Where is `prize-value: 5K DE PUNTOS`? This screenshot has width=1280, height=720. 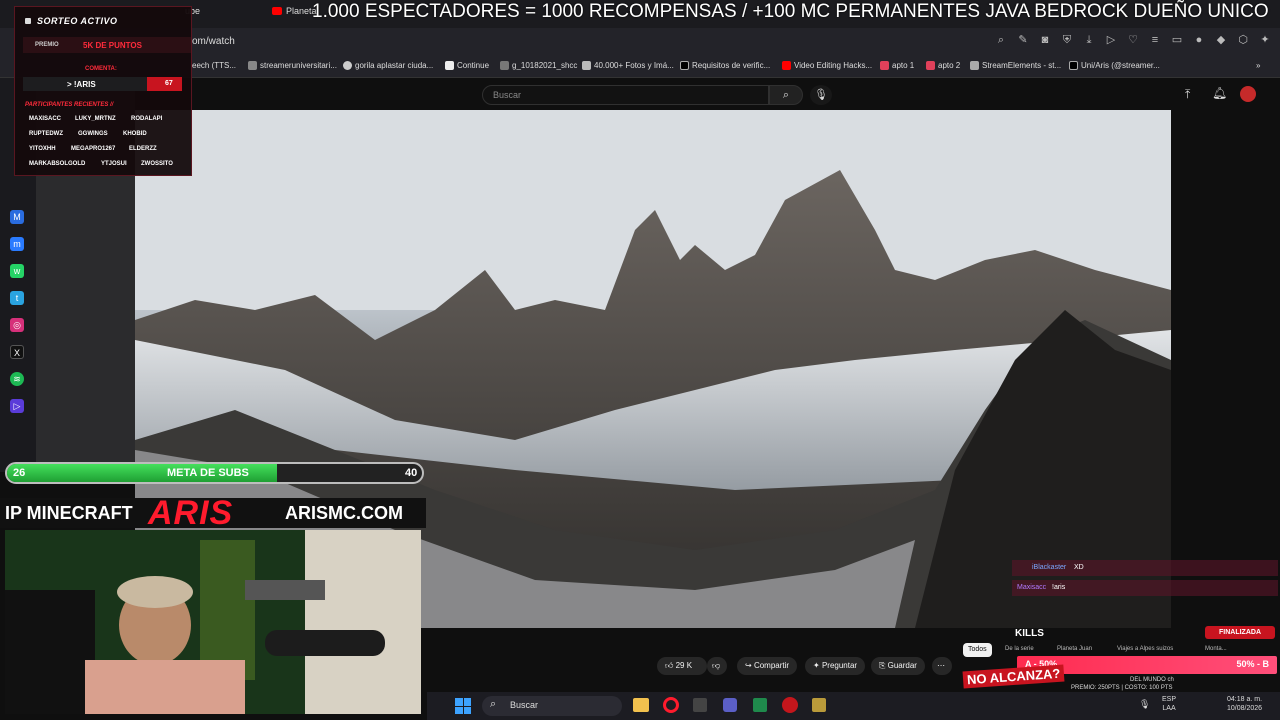
prize-value: 5K DE PUNTOS is located at coordinates (112, 45).